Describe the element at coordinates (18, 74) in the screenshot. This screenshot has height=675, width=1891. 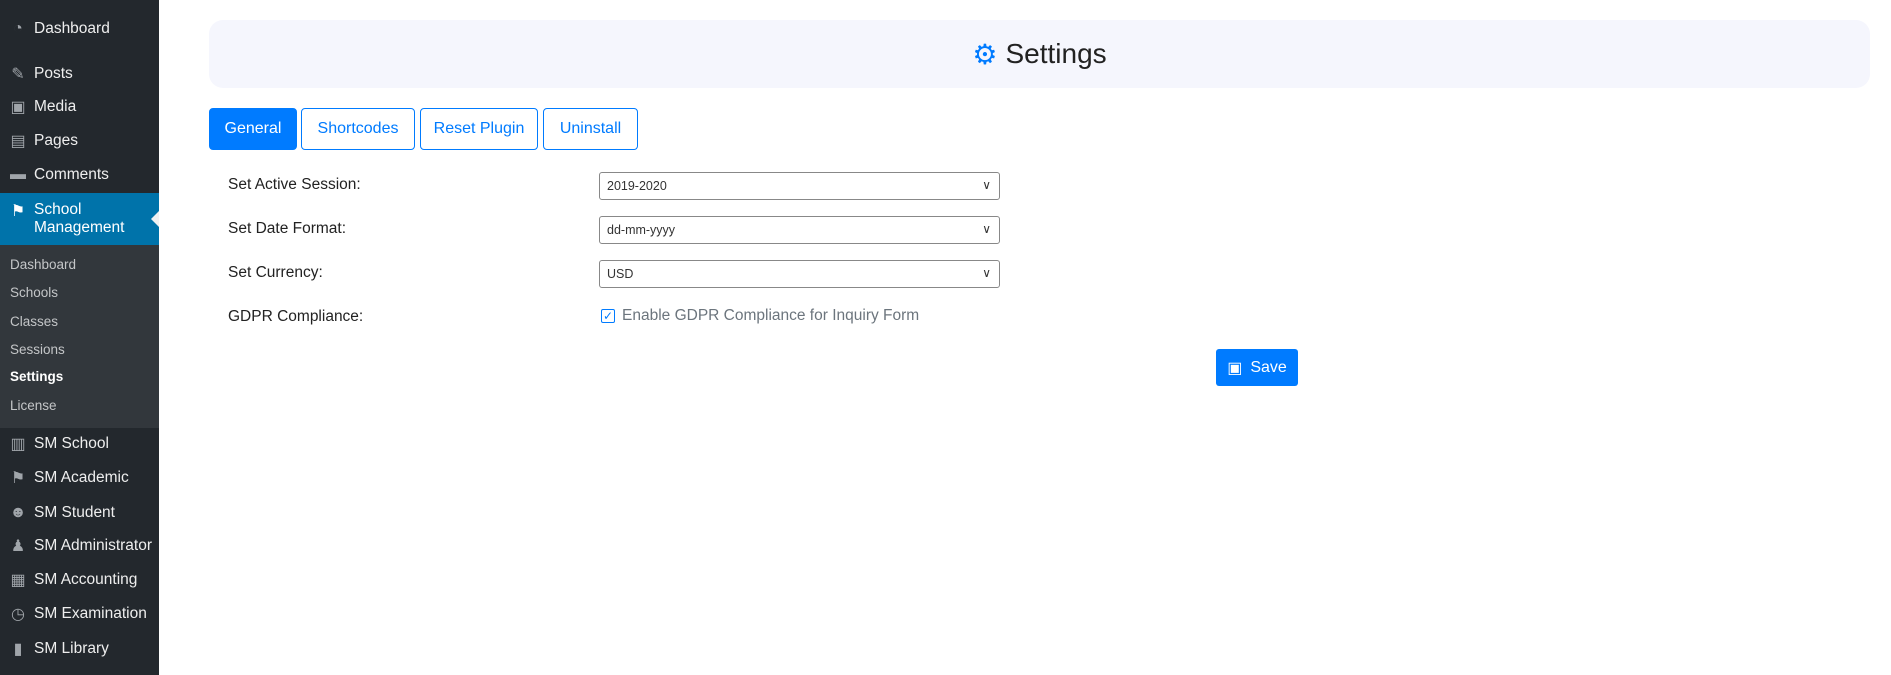
I see `pin-icon: ✎` at that location.